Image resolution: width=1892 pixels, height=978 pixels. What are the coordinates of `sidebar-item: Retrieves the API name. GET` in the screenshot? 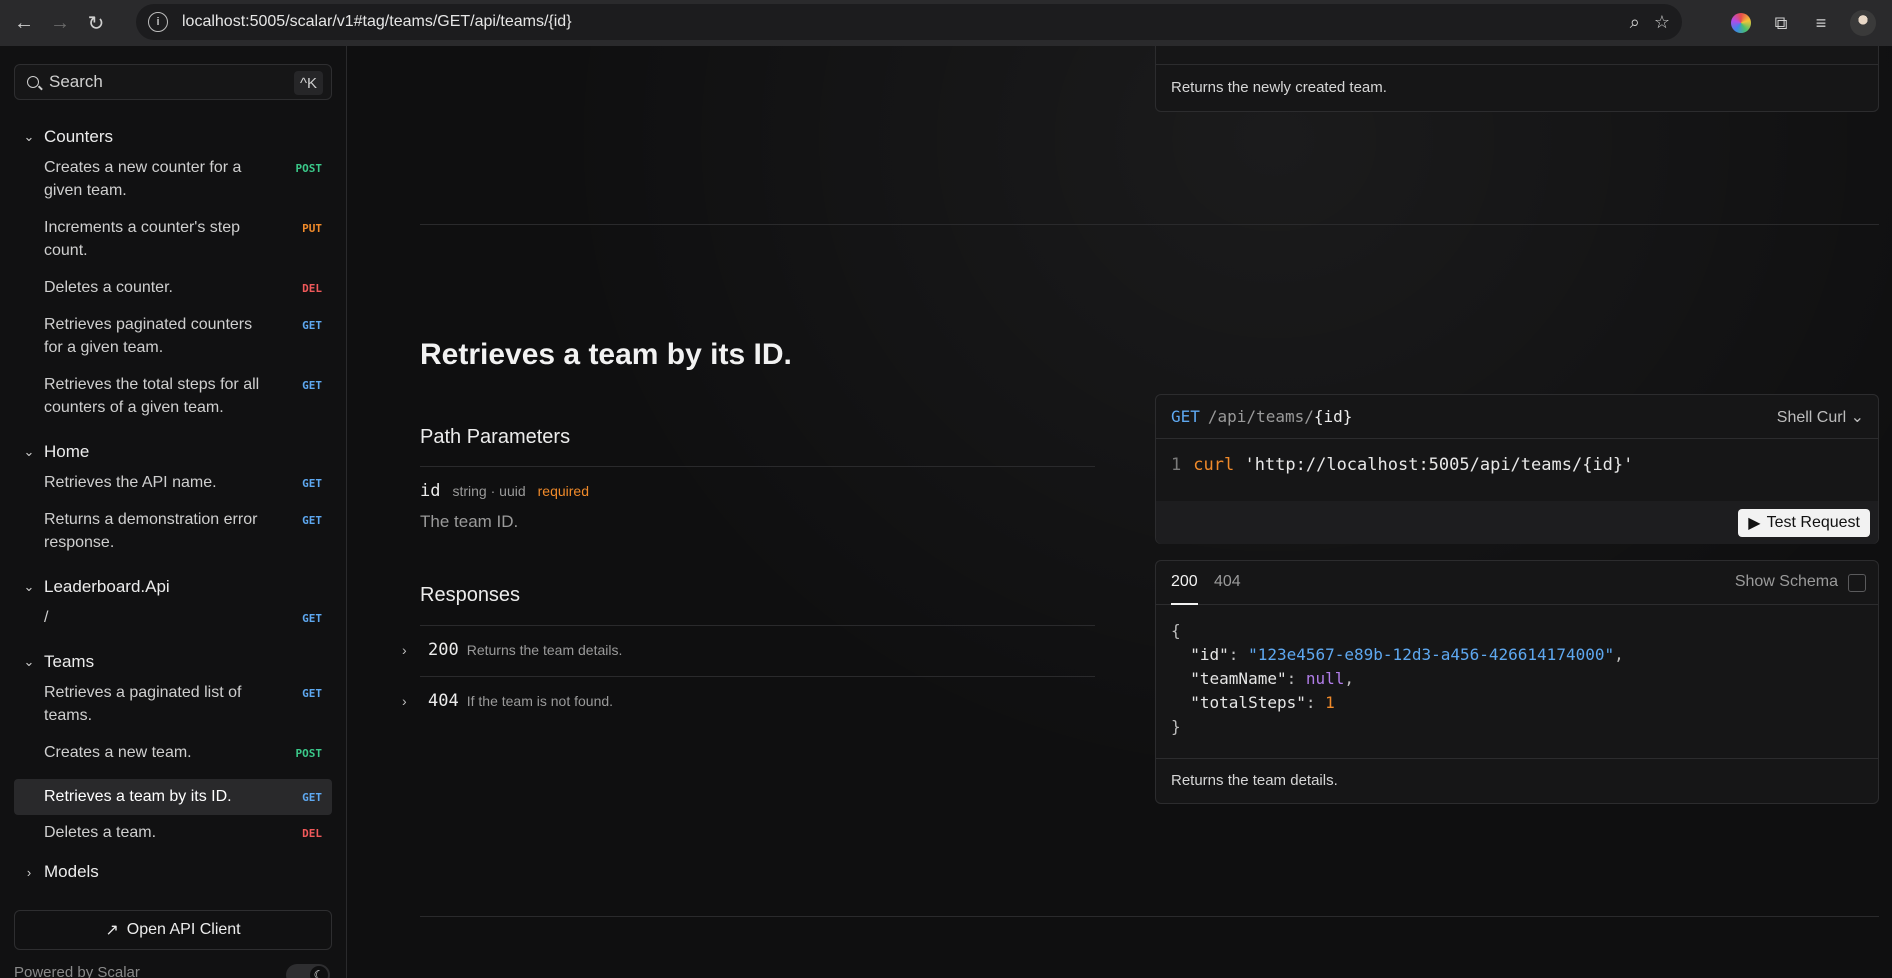 It's located at (173, 489).